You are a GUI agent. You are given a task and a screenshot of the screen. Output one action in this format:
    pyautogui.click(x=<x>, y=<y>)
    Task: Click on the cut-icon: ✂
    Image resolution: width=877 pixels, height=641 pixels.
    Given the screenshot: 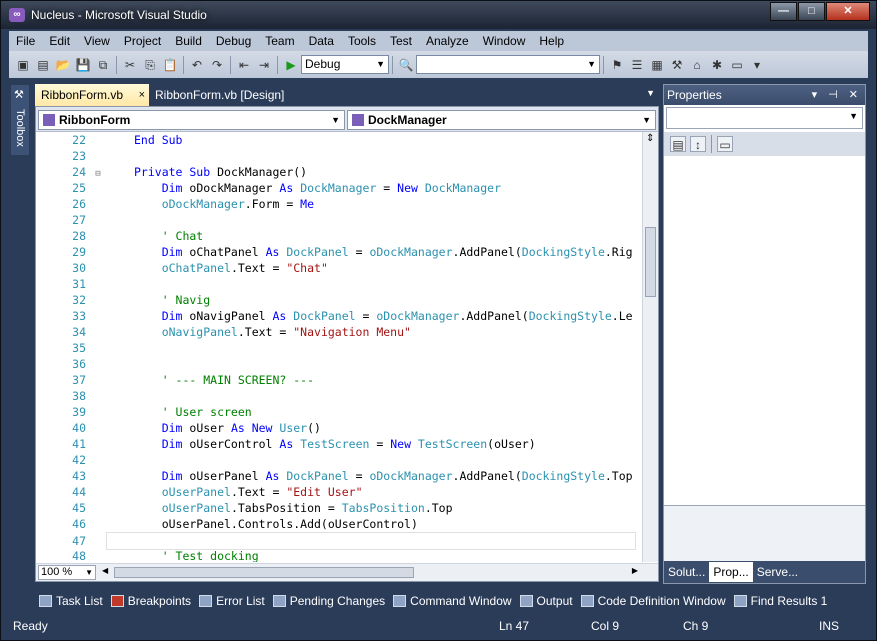 What is the action you would take?
    pyautogui.click(x=130, y=65)
    